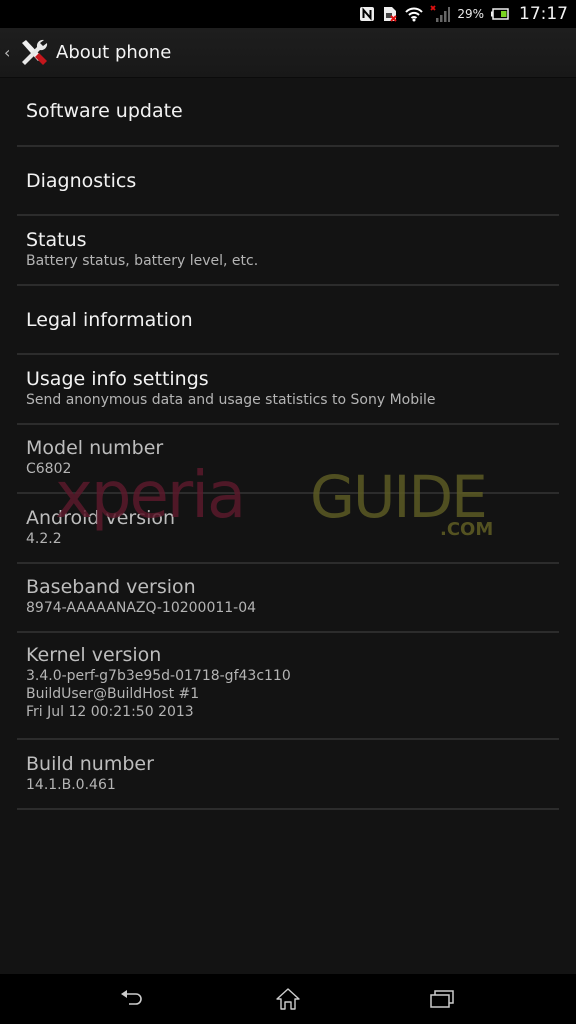 This screenshot has height=1024, width=576. What do you see at coordinates (113, 694) in the screenshot?
I see `item-value-line: BuildUser@BuildHost #1` at bounding box center [113, 694].